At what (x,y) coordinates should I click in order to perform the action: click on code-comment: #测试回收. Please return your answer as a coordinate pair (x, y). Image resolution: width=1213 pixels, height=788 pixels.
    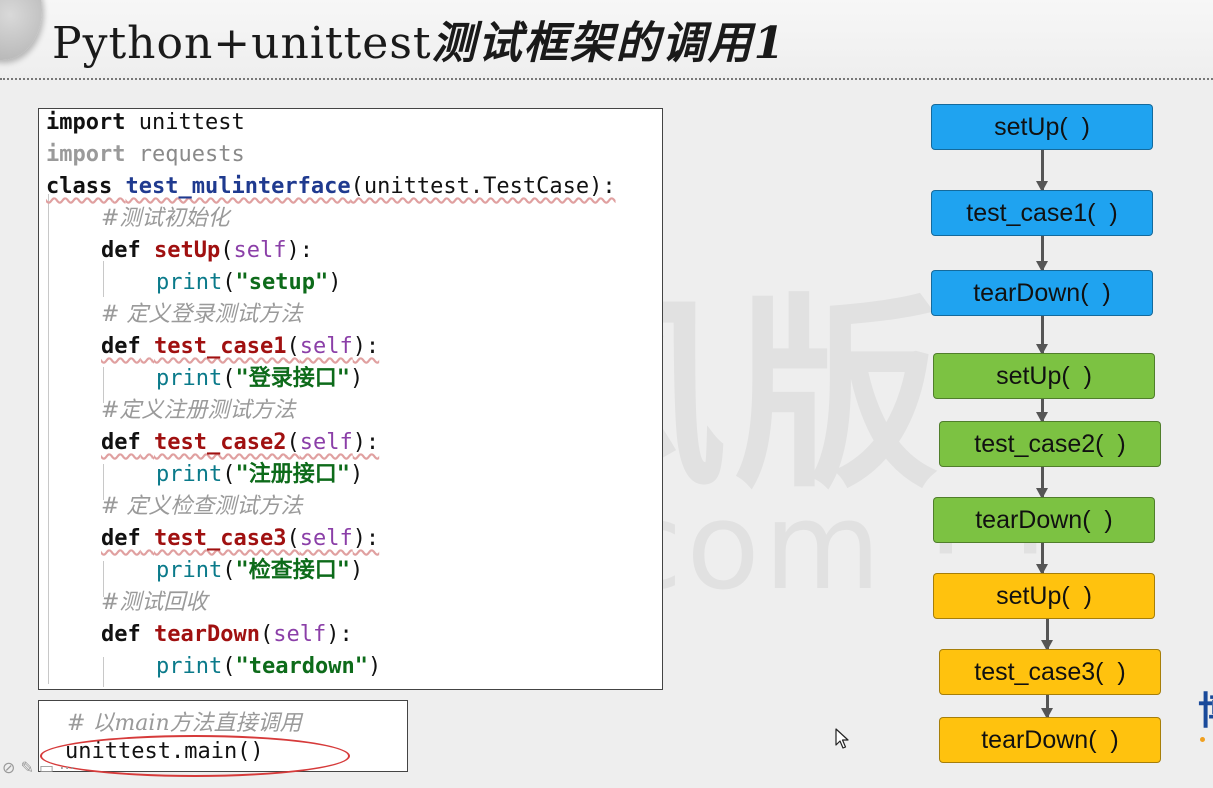
    Looking at the image, I should click on (154, 605).